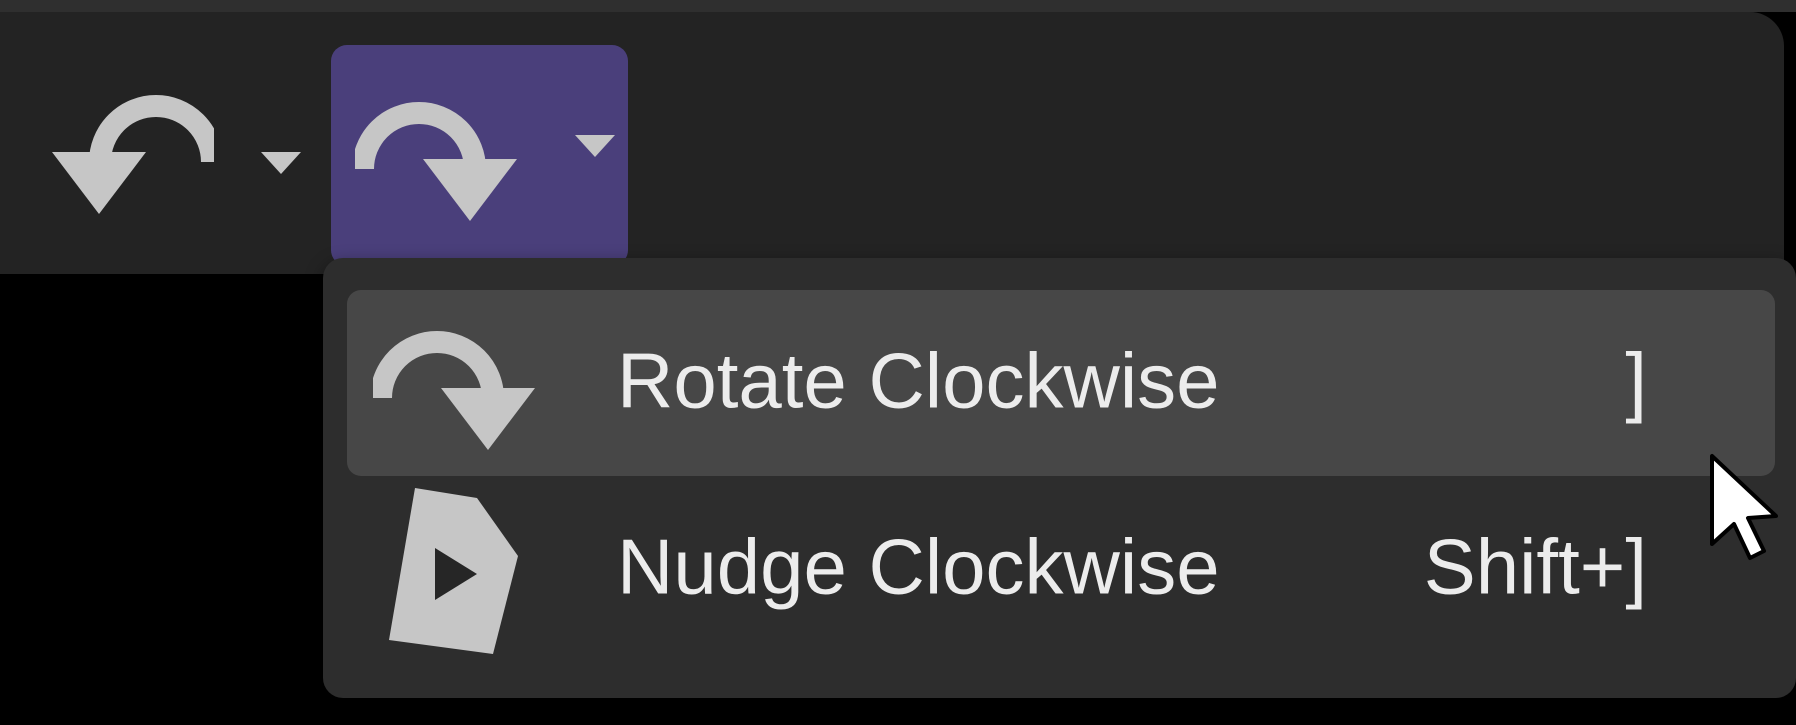 Image resolution: width=1796 pixels, height=725 pixels. What do you see at coordinates (129, 154) in the screenshot?
I see `rotate-counterclockwise-icon` at bounding box center [129, 154].